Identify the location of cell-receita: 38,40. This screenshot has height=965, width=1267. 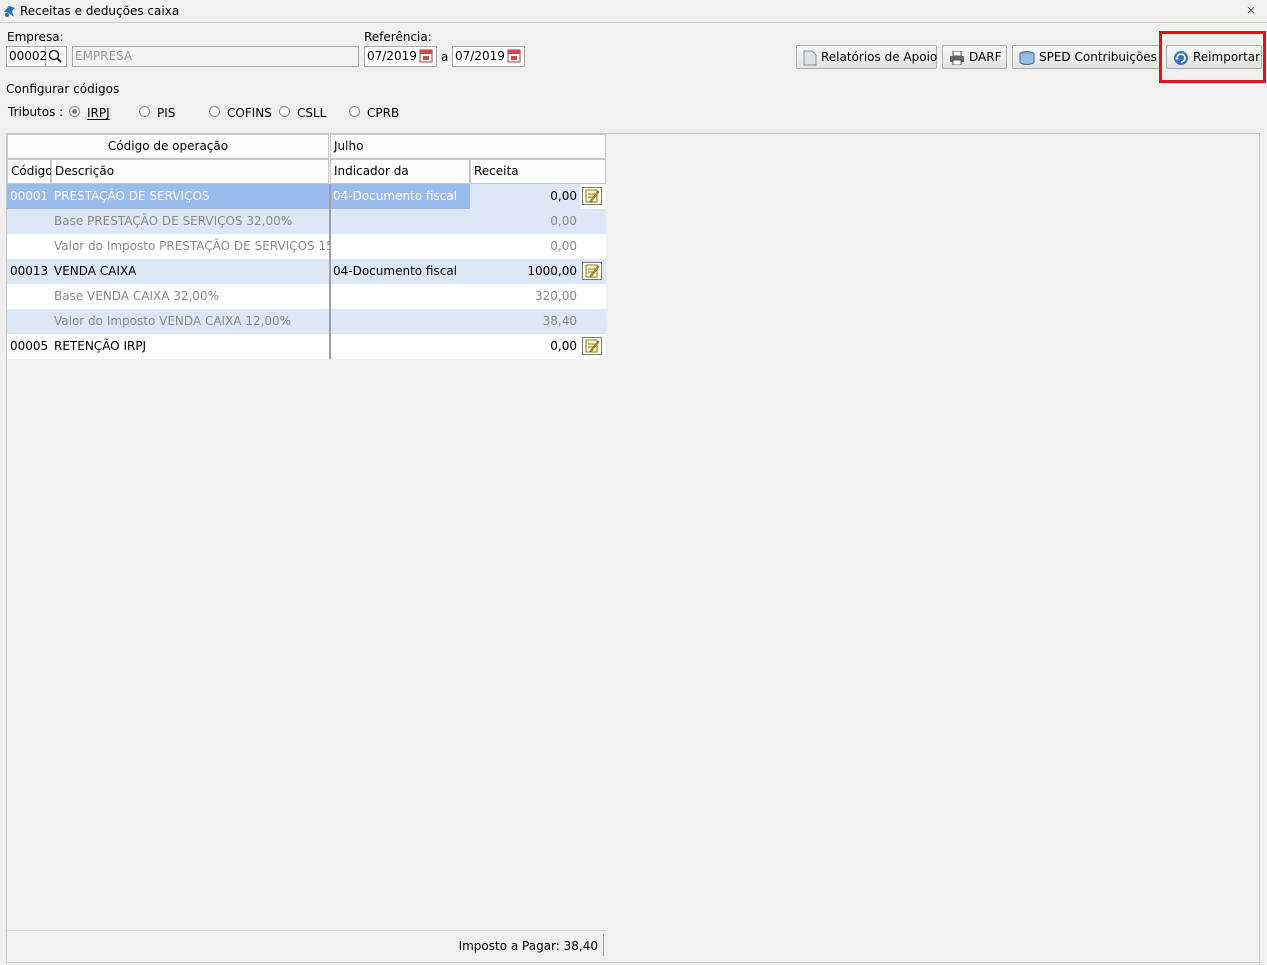
(559, 321).